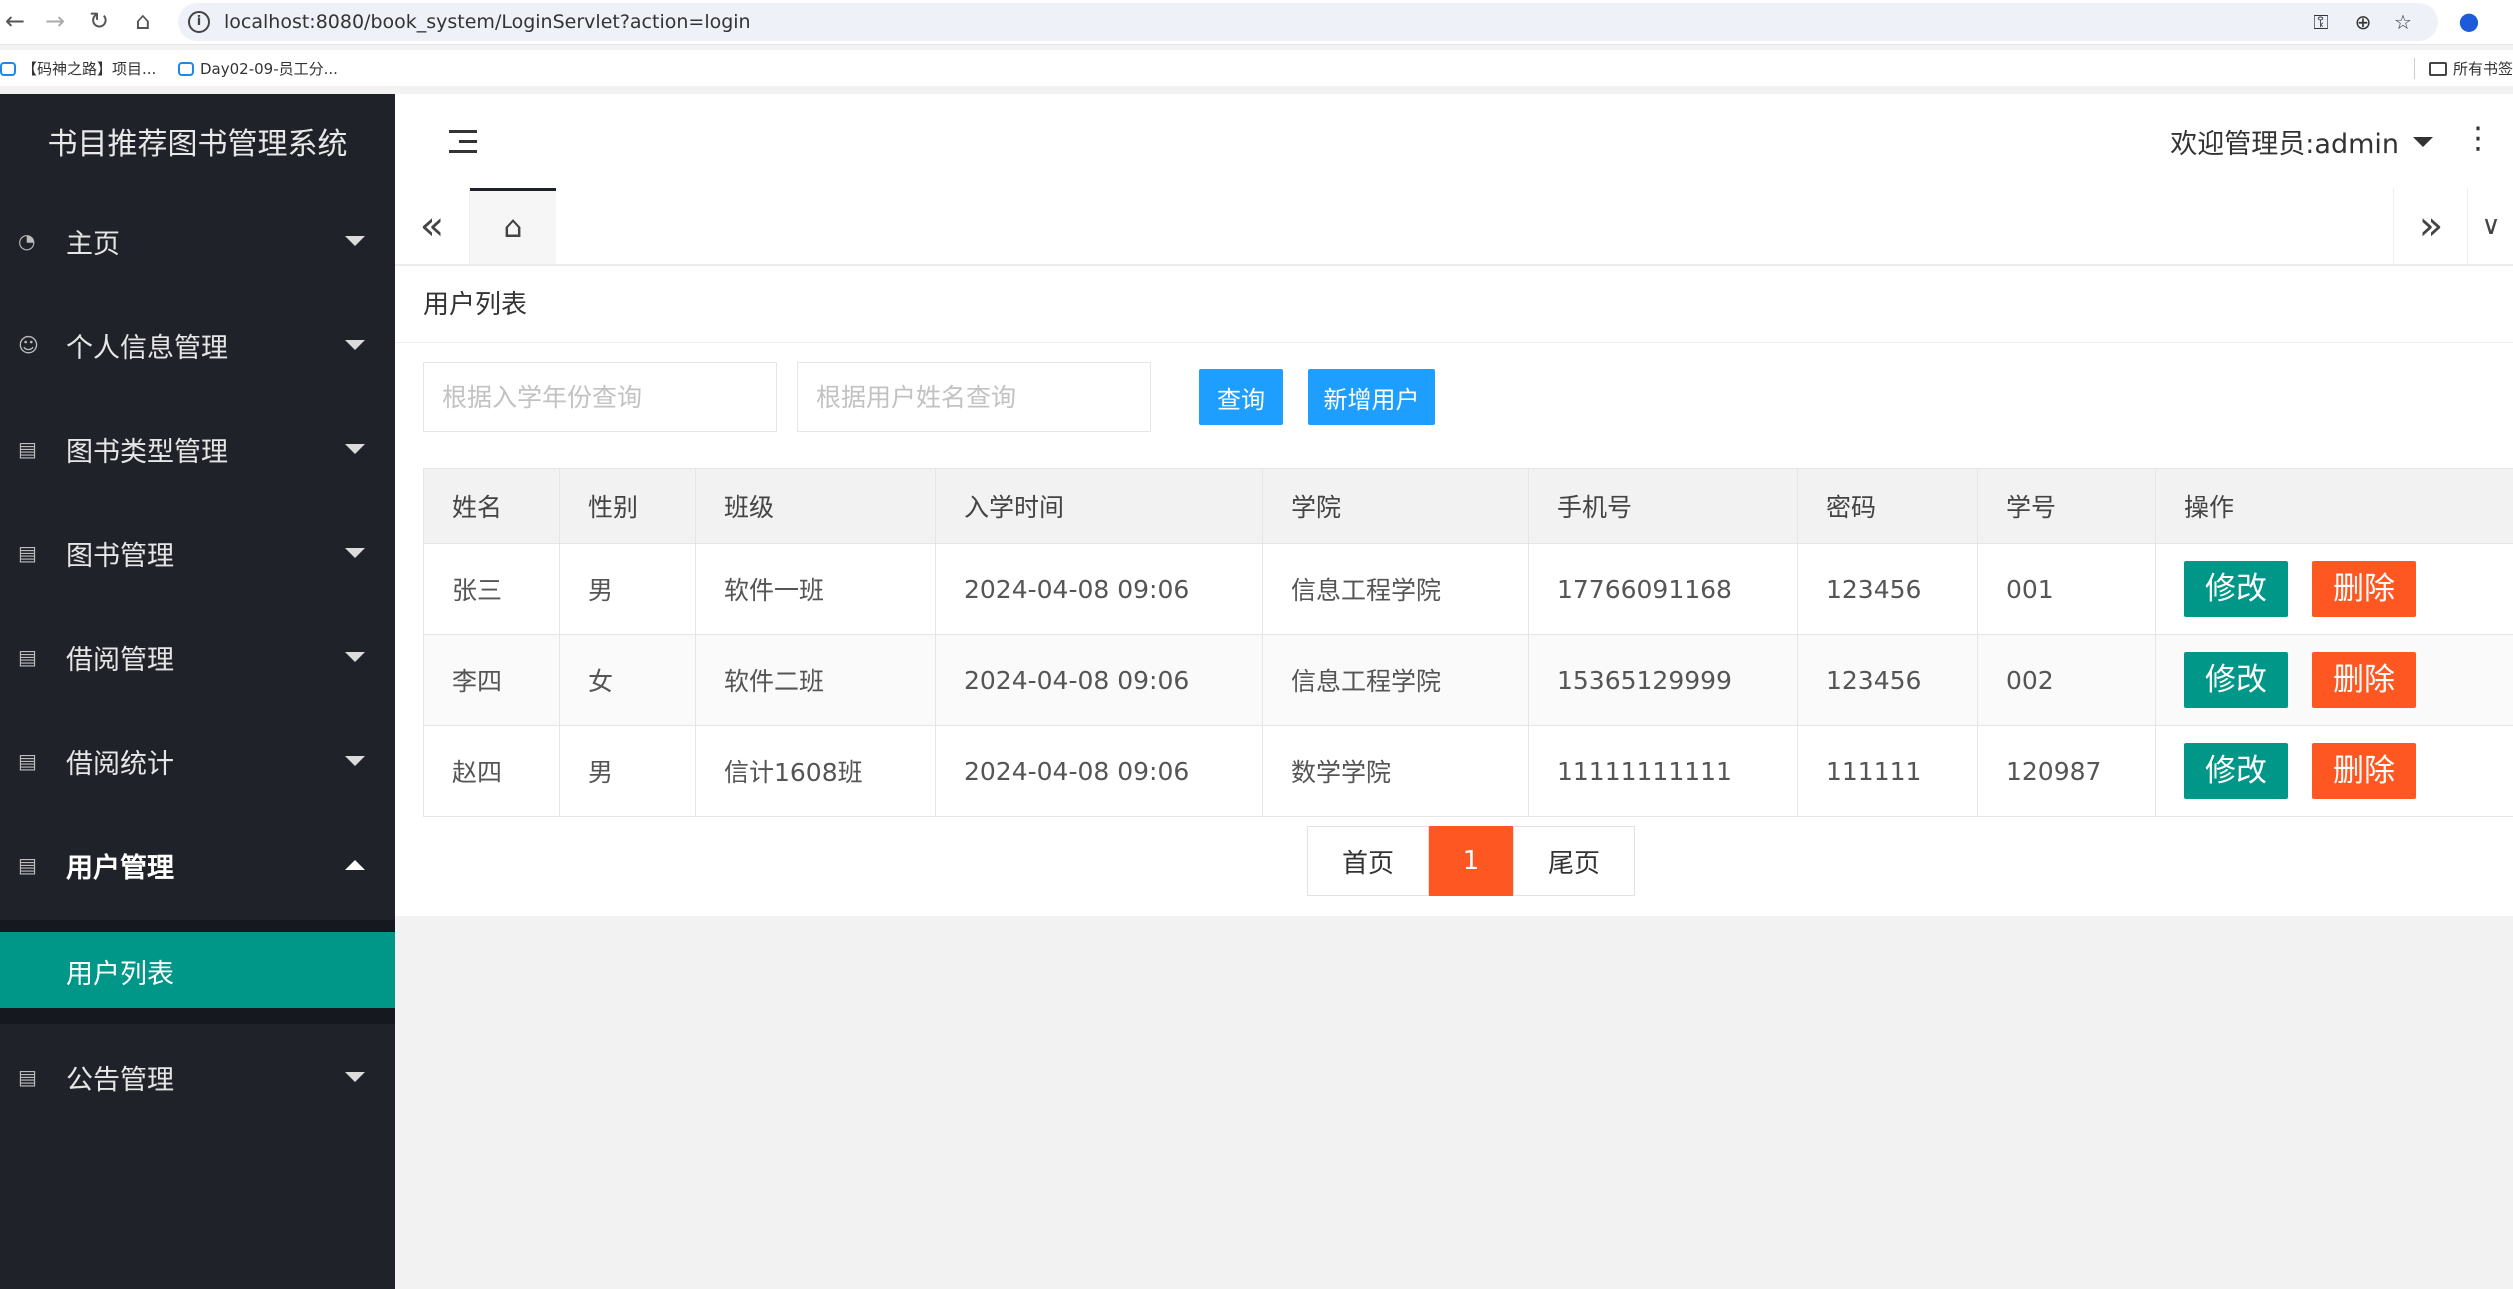 This screenshot has height=1289, width=2513. I want to click on last-page-button: 尾页, so click(1574, 861).